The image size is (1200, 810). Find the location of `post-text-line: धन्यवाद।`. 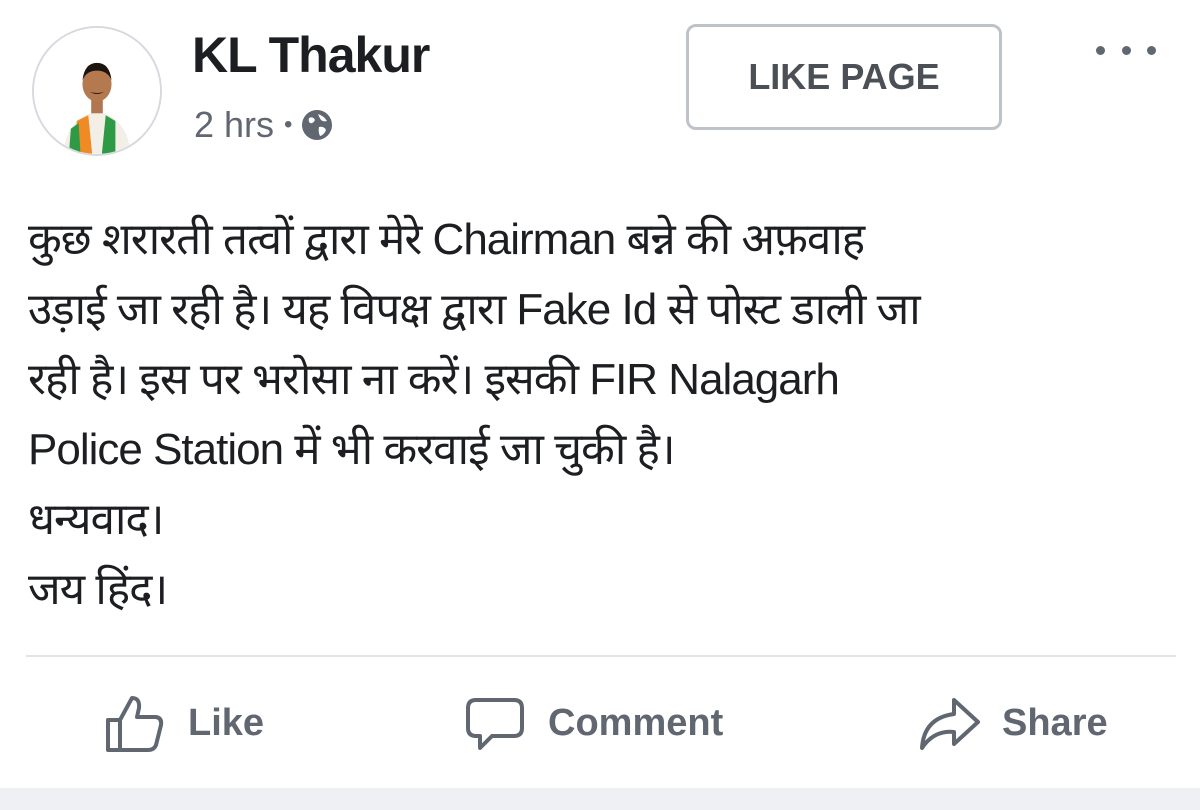

post-text-line: धन्यवाद। is located at coordinates (96, 519).